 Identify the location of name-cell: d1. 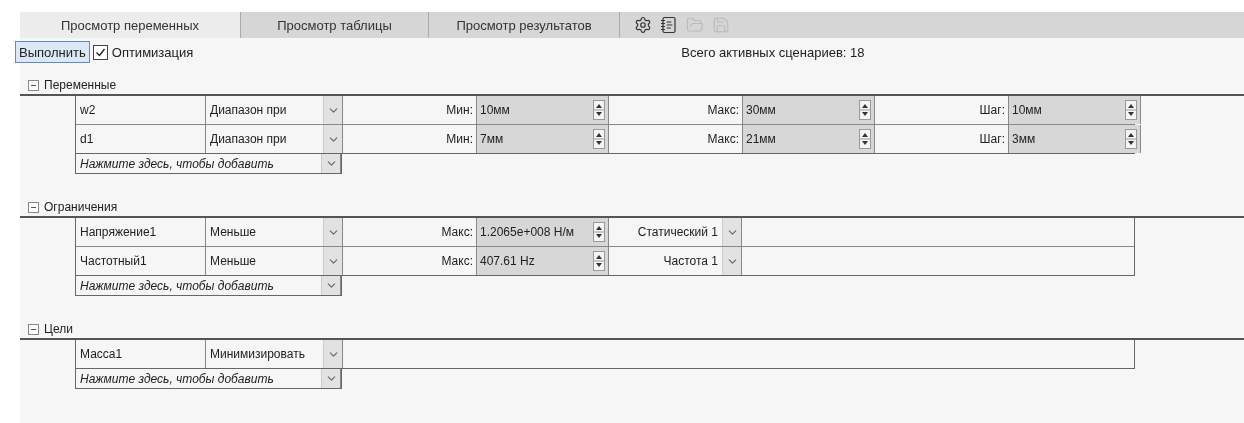
(87, 139).